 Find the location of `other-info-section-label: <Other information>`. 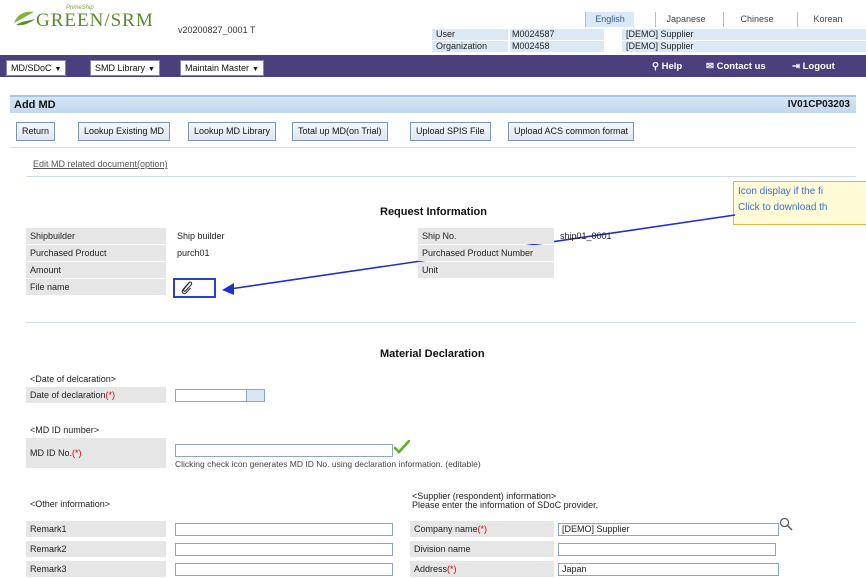

other-info-section-label: <Other information> is located at coordinates (70, 504).